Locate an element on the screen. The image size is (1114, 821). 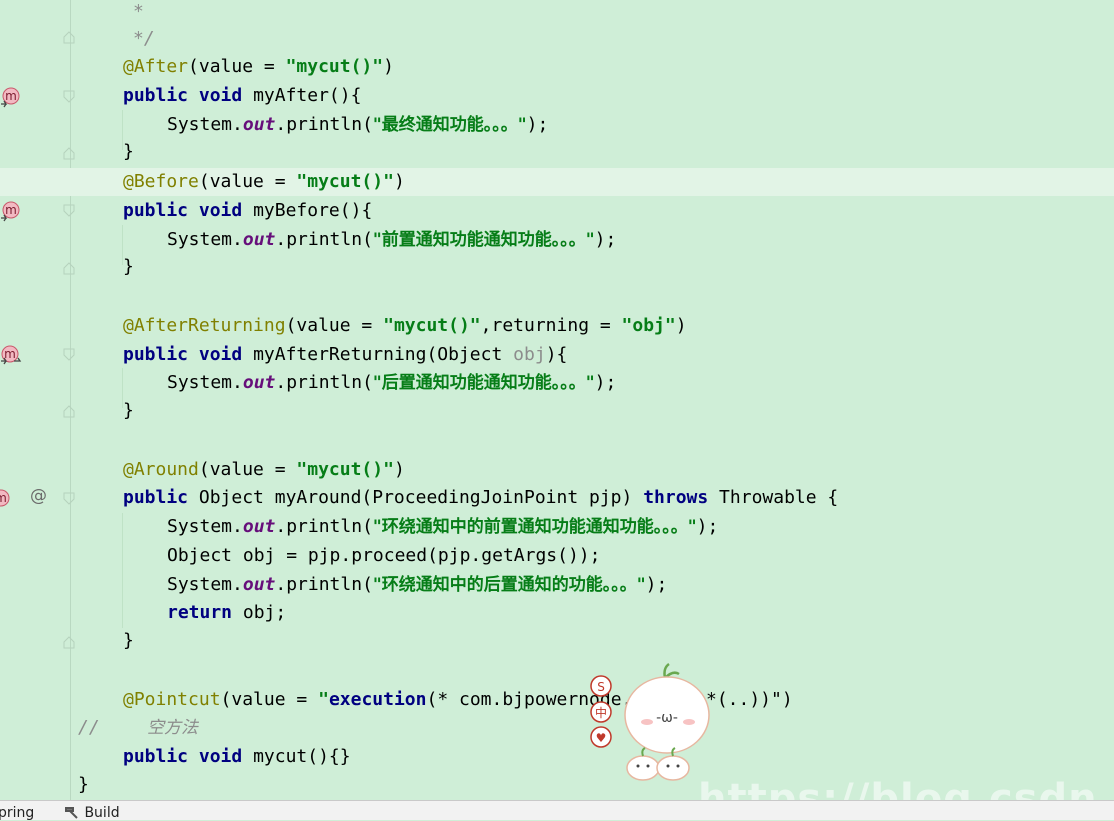
annotation: @Pointcut is located at coordinates (172, 699).